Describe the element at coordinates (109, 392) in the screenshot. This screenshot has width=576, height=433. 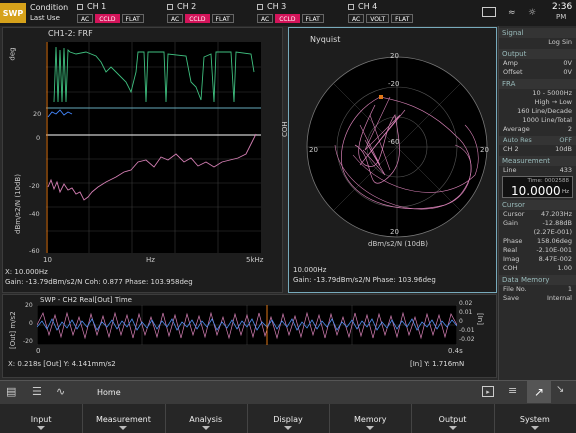
I see `home-button: Home` at that location.